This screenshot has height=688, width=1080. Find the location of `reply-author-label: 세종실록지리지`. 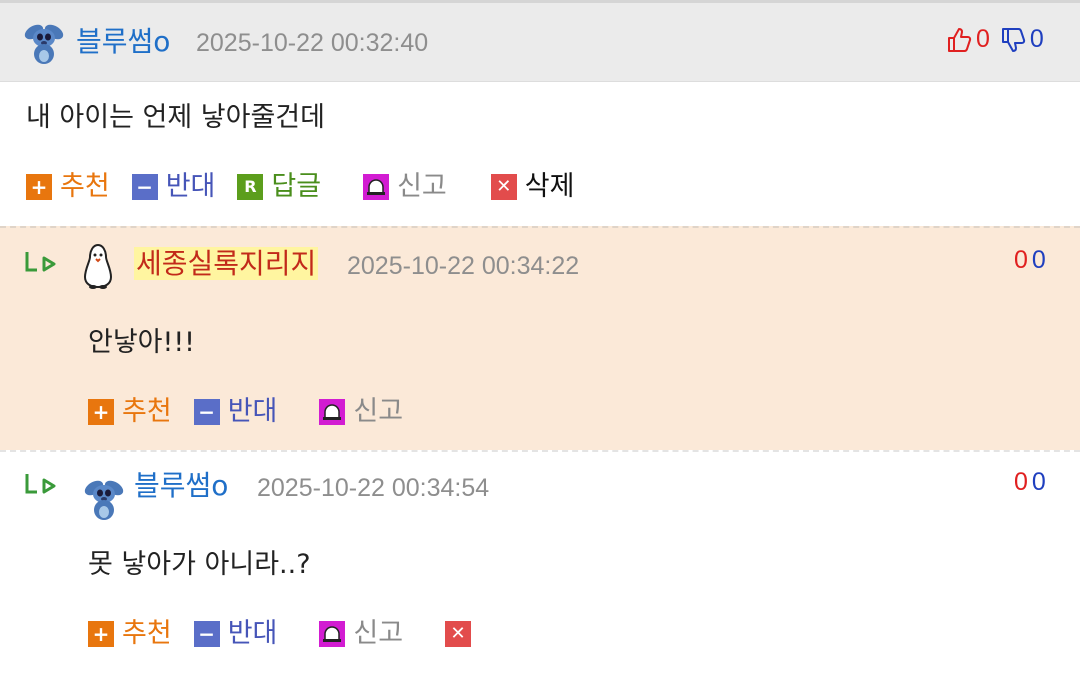

reply-author-label: 세종실록지리지 is located at coordinates (226, 263).